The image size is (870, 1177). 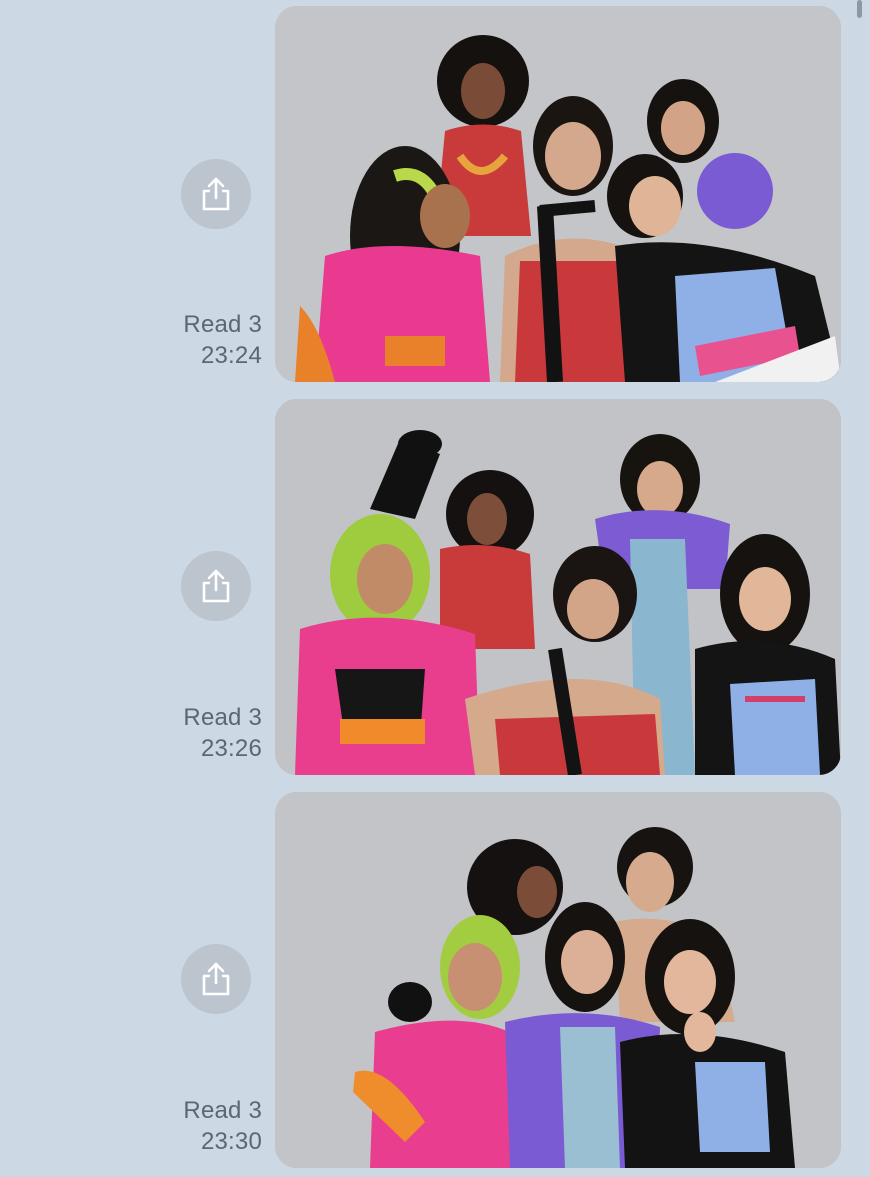 What do you see at coordinates (222, 340) in the screenshot?
I see `message-meta: Read 3 23:24` at bounding box center [222, 340].